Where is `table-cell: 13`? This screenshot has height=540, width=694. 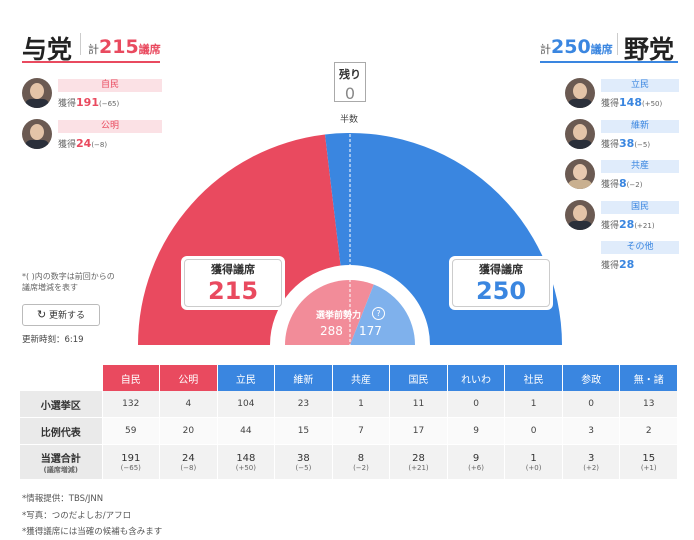
table-cell: 13 is located at coordinates (648, 404).